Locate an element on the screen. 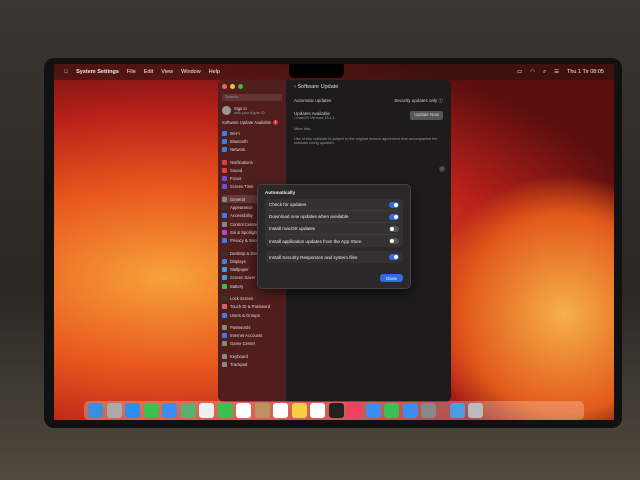 This screenshot has width=640, height=480. menu-edit: Edit is located at coordinates (148, 72).